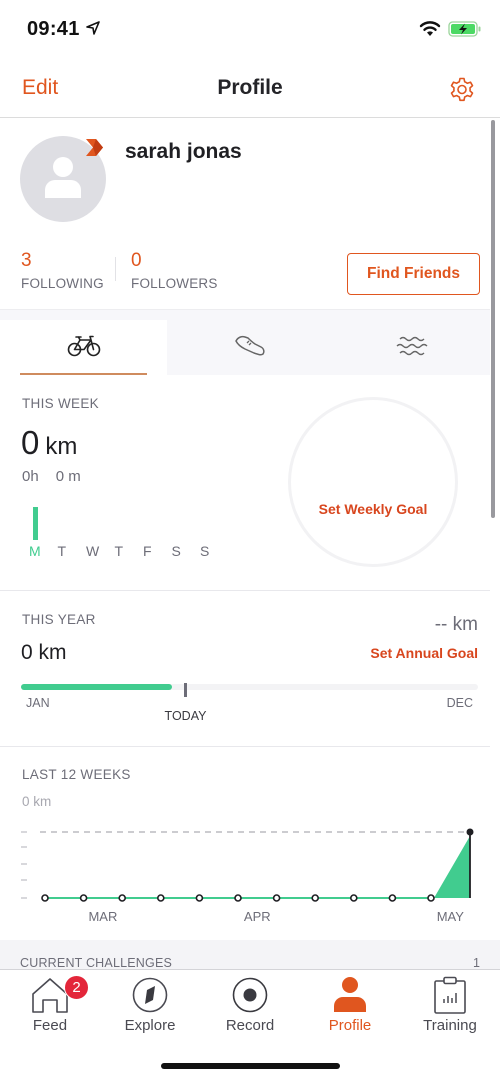 The height and width of the screenshot is (1080, 500). I want to click on x-tick-label: MAY, so click(451, 916).